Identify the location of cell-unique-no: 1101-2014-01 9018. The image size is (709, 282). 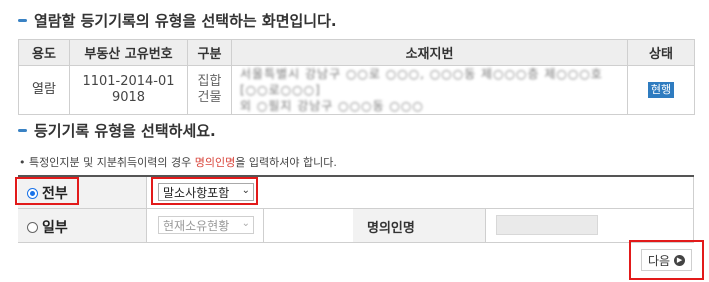
(128, 90).